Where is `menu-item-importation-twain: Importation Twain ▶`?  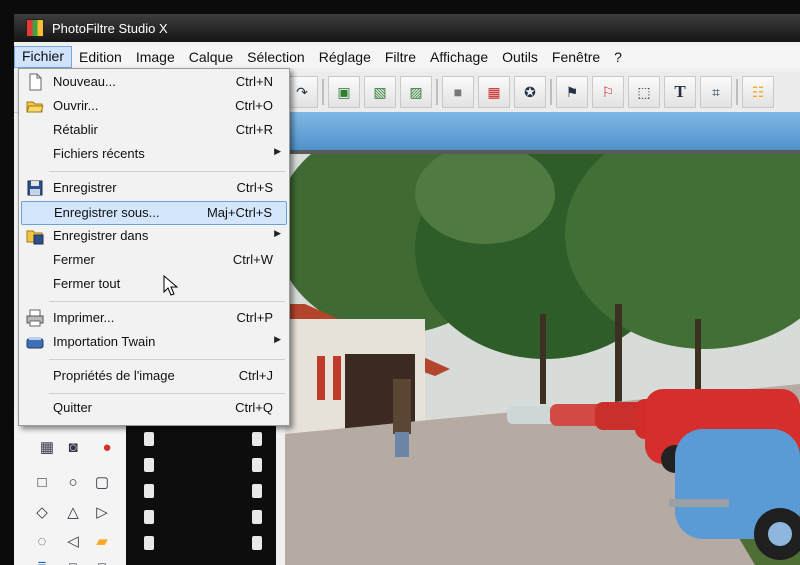 menu-item-importation-twain: Importation Twain ▶ is located at coordinates (154, 342).